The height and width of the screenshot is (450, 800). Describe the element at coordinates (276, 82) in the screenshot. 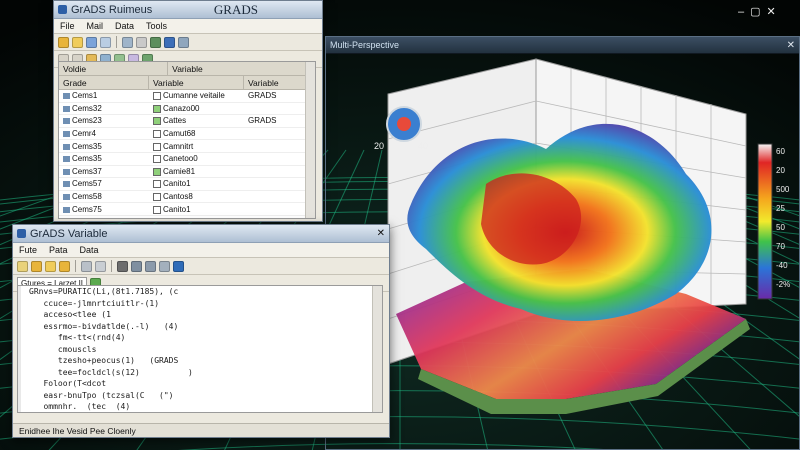

I see `col-variable-2: Variable` at that location.